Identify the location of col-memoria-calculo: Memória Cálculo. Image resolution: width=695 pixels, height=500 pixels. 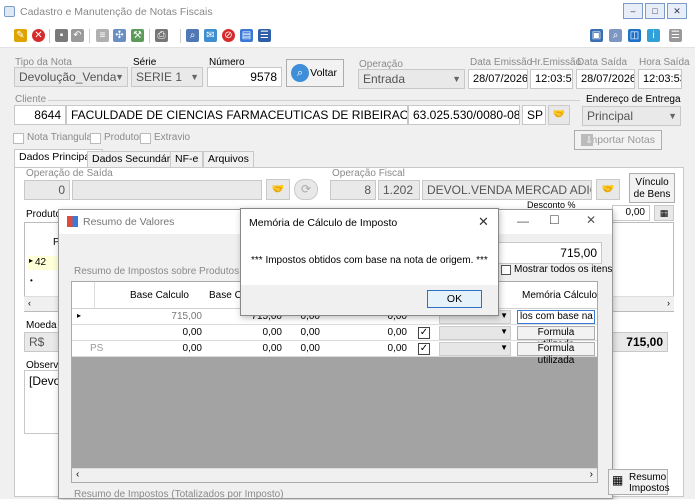
(560, 295).